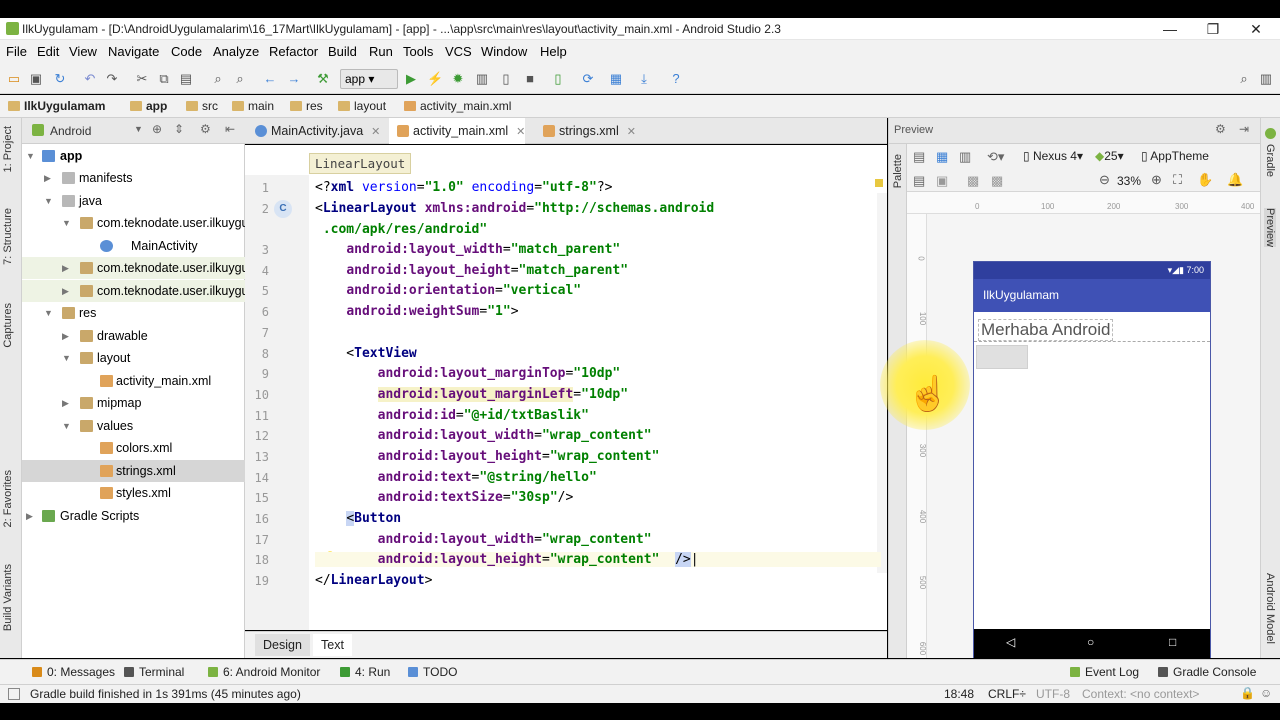 Image resolution: width=1280 pixels, height=720 pixels. Describe the element at coordinates (381, 51) in the screenshot. I see `menu-run: Run` at that location.